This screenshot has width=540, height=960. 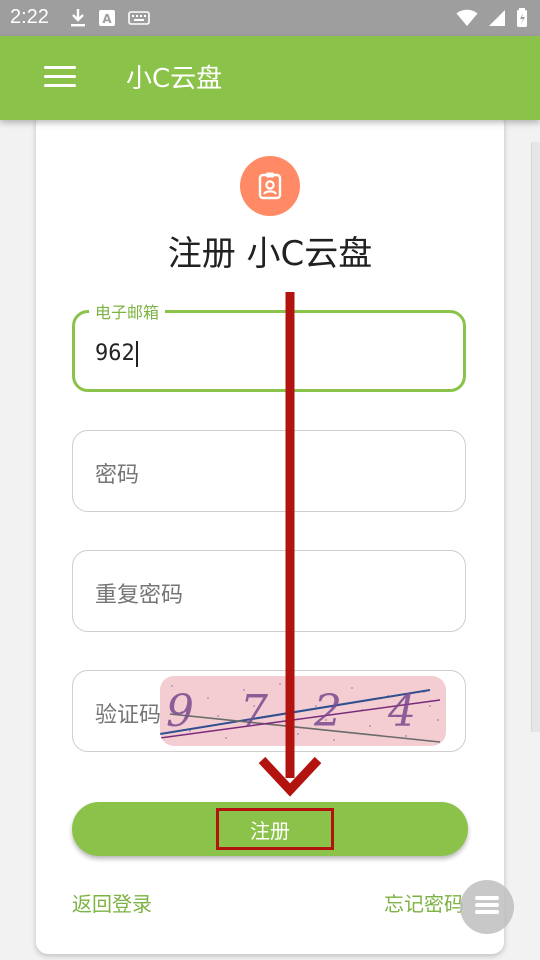 What do you see at coordinates (139, 20) in the screenshot?
I see `keyboard-icon` at bounding box center [139, 20].